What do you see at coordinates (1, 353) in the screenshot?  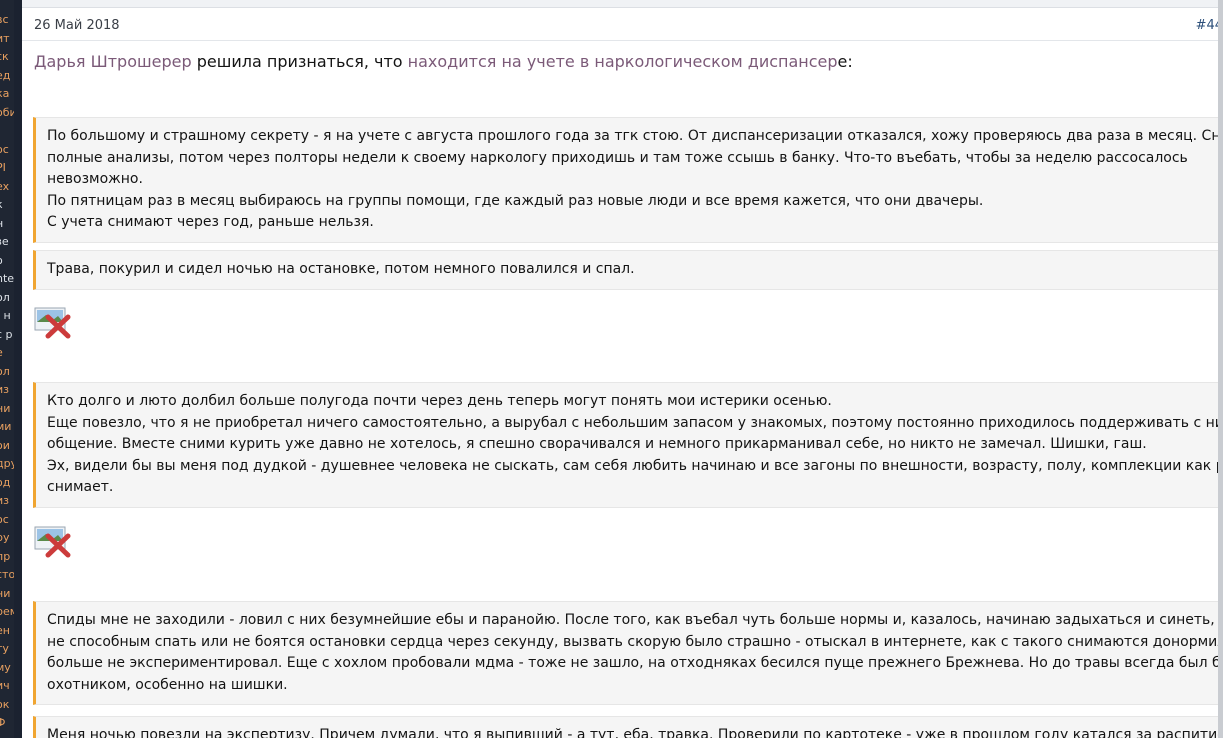 I see `sidebar-fragment: е` at bounding box center [1, 353].